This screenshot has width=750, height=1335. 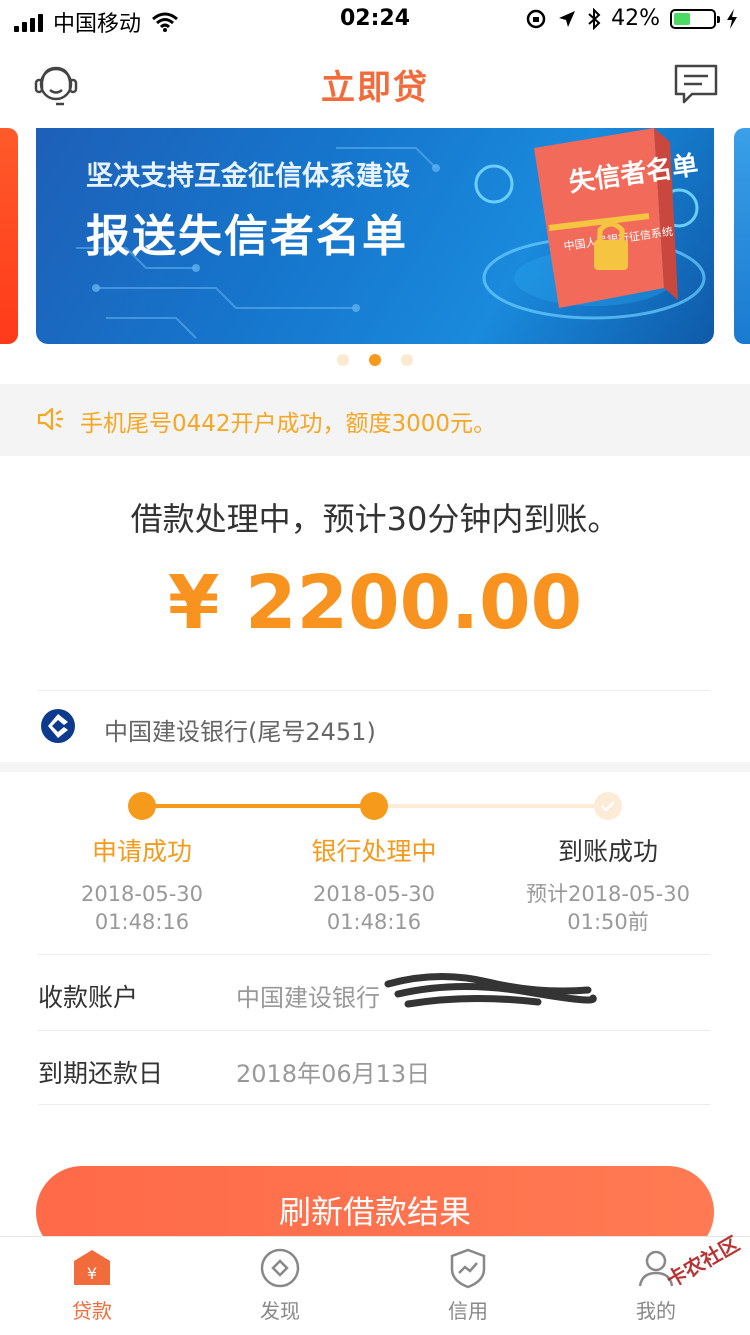 I want to click on credit-icon, so click(x=468, y=1268).